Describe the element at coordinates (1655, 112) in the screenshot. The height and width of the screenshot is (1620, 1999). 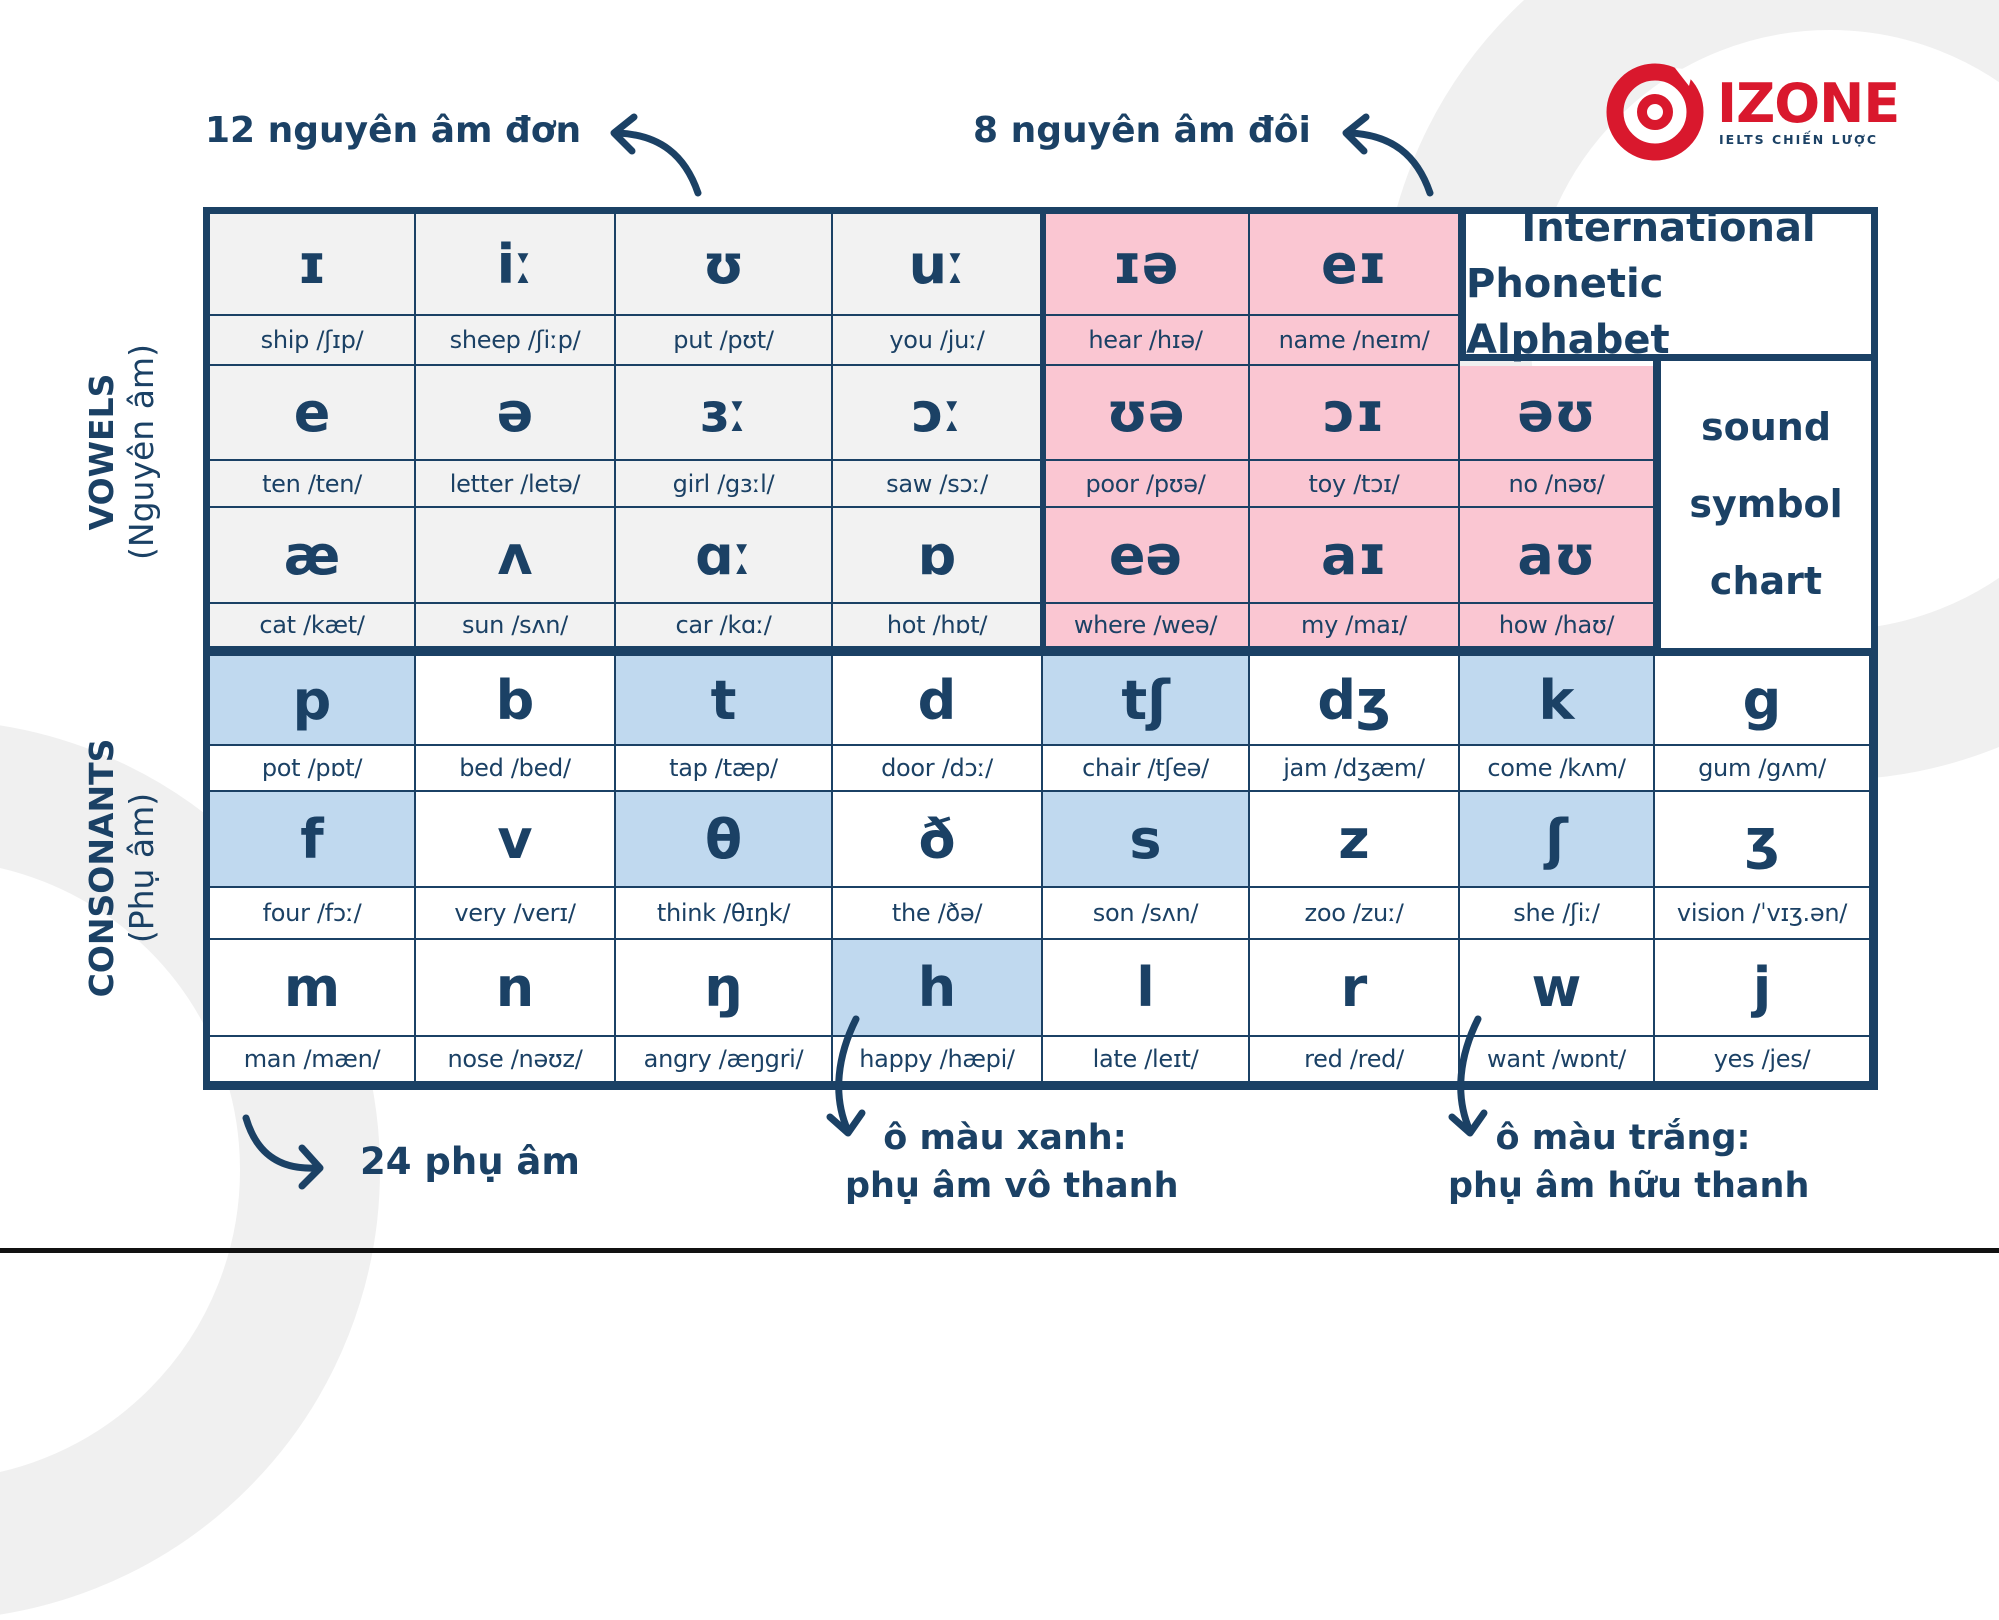
I see `target-logo-icon` at that location.